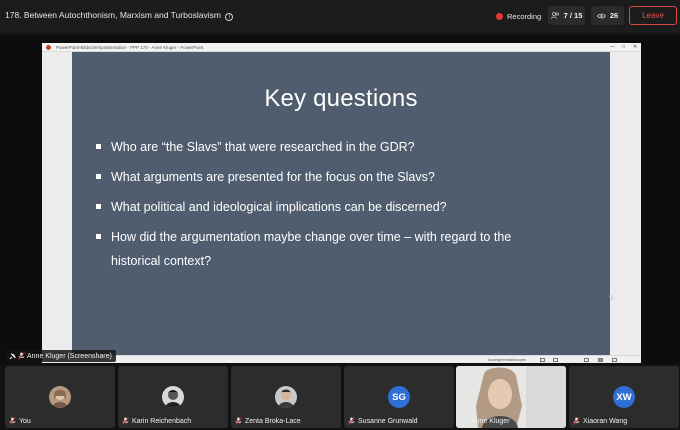 The image size is (680, 430). I want to click on participant-name-text: Xiaoran Wang, so click(605, 421).